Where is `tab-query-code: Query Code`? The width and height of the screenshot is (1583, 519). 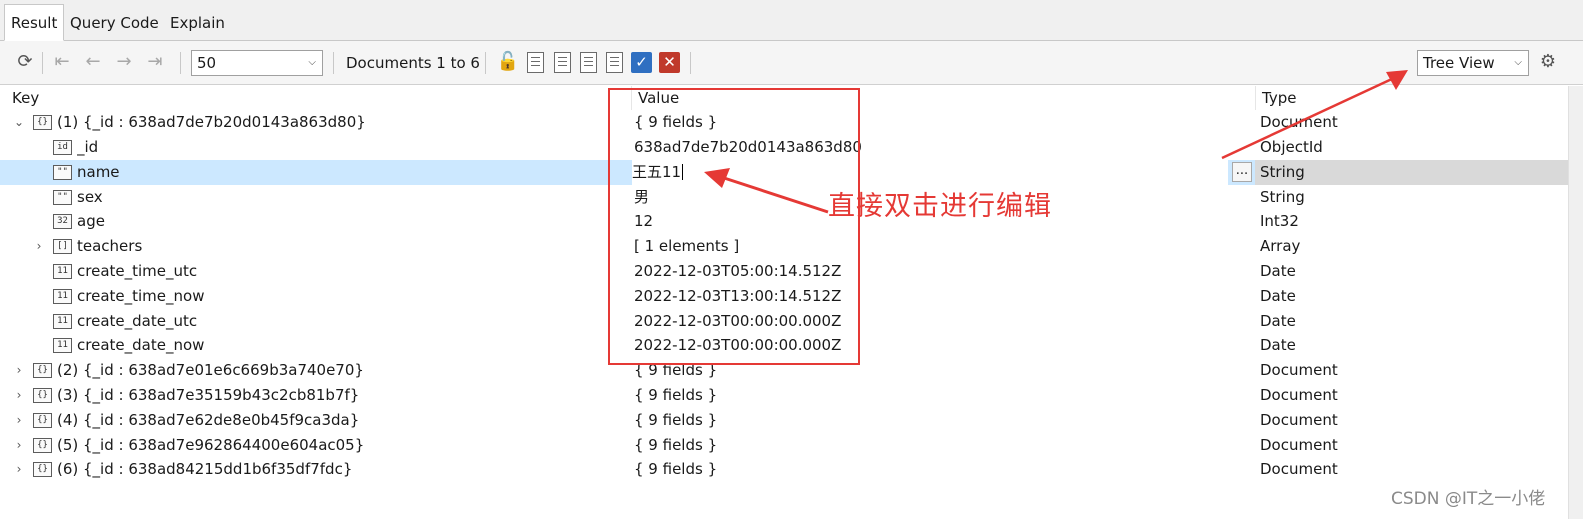
tab-query-code: Query Code is located at coordinates (114, 22).